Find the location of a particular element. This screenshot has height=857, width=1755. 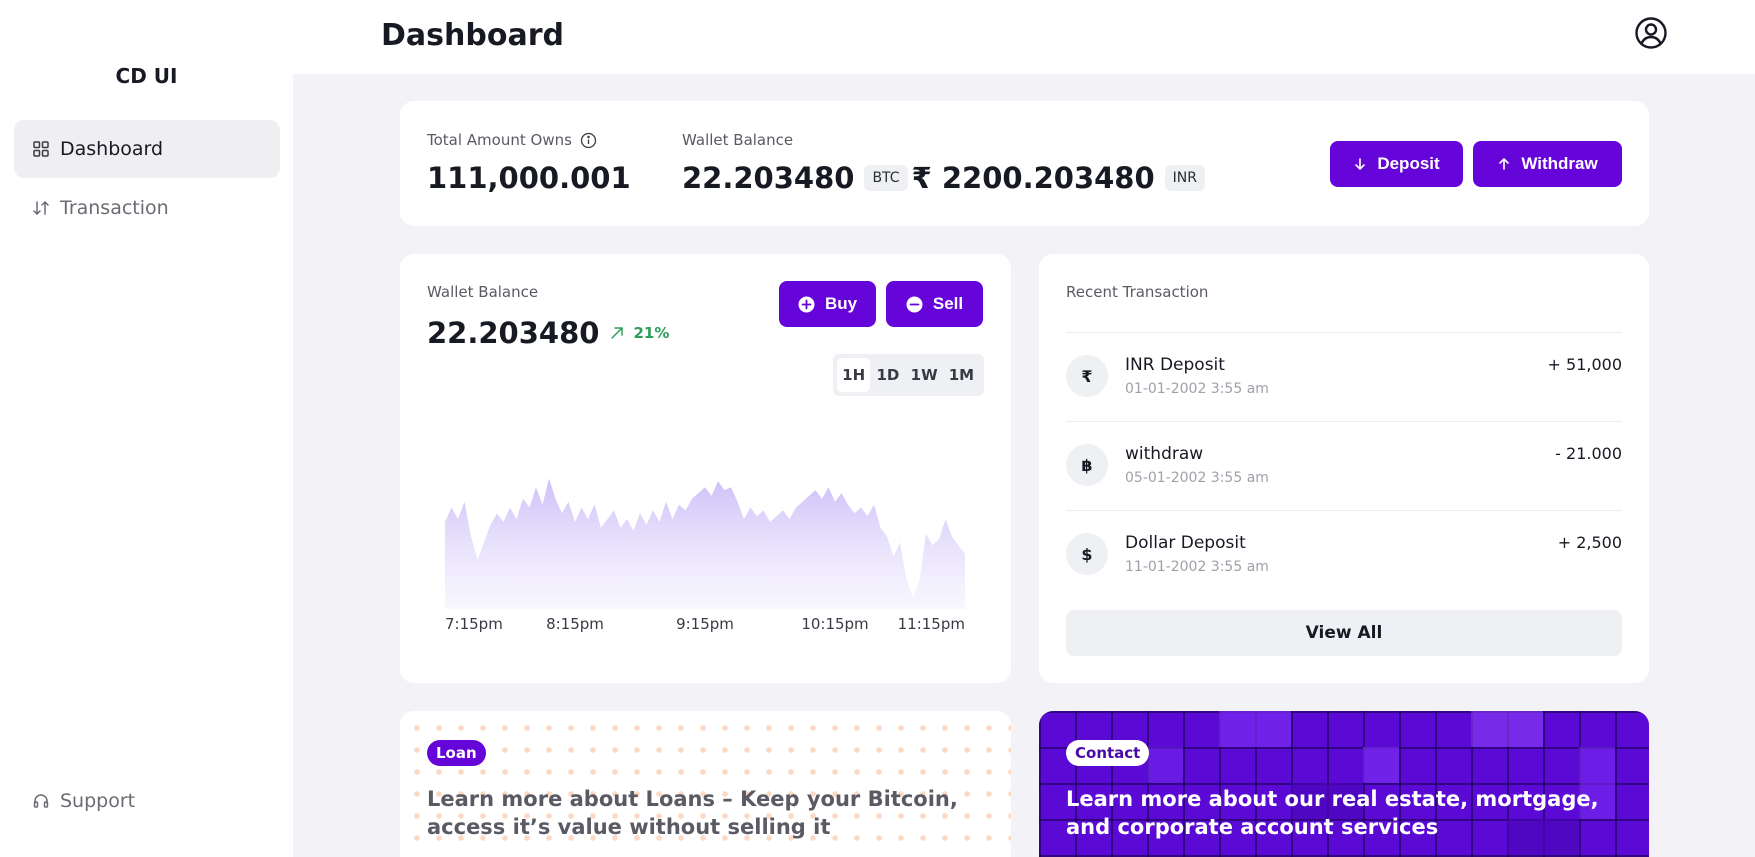

view-all-button: View All is located at coordinates (1344, 633).